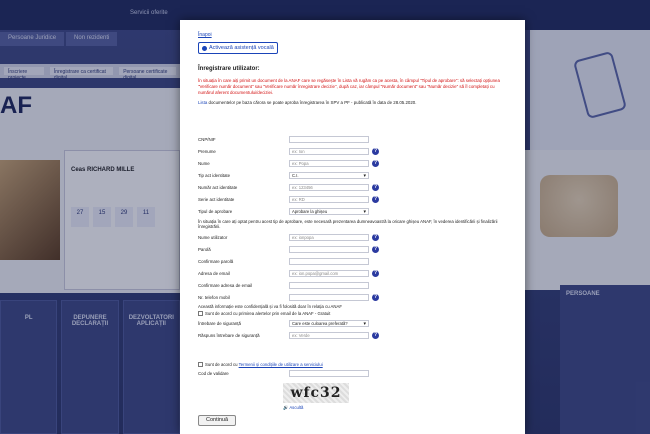 The image size is (650, 434). Describe the element at coordinates (296, 407) in the screenshot. I see `captcha-audio-label: Ascultă` at that location.